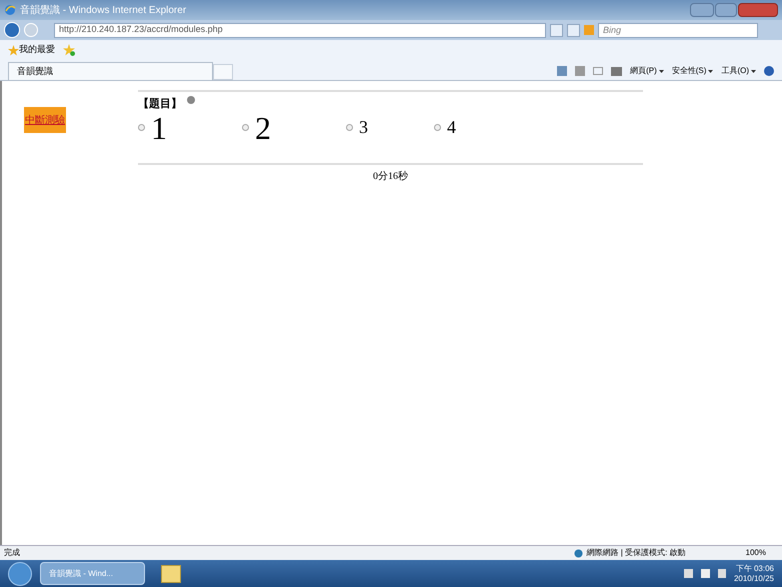 This screenshot has height=587, width=782. Describe the element at coordinates (636, 553) in the screenshot. I see `security-zone-text: 網際網路 | 受保護模式: 啟動` at that location.